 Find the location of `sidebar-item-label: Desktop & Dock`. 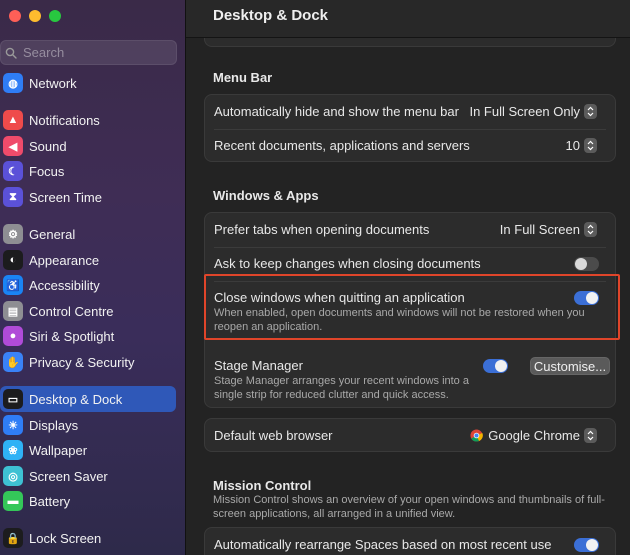

sidebar-item-label: Desktop & Dock is located at coordinates (76, 399).